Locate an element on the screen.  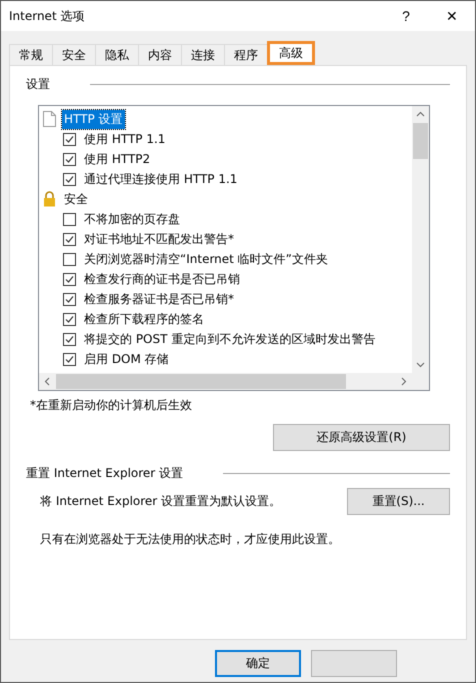
vertical-scrollbar is located at coordinates (420, 239).